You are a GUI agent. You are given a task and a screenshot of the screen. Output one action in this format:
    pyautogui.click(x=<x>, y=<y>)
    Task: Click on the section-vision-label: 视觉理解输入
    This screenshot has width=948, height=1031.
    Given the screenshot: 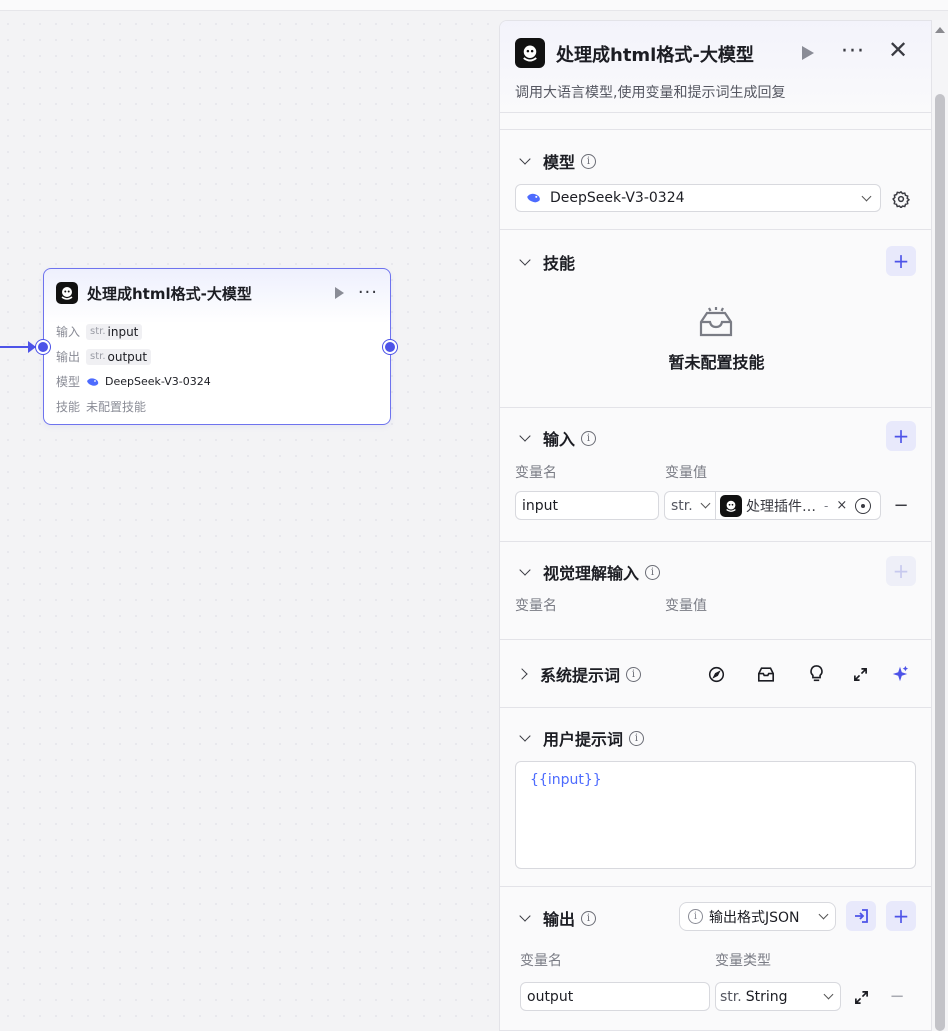 What is the action you would take?
    pyautogui.click(x=591, y=573)
    